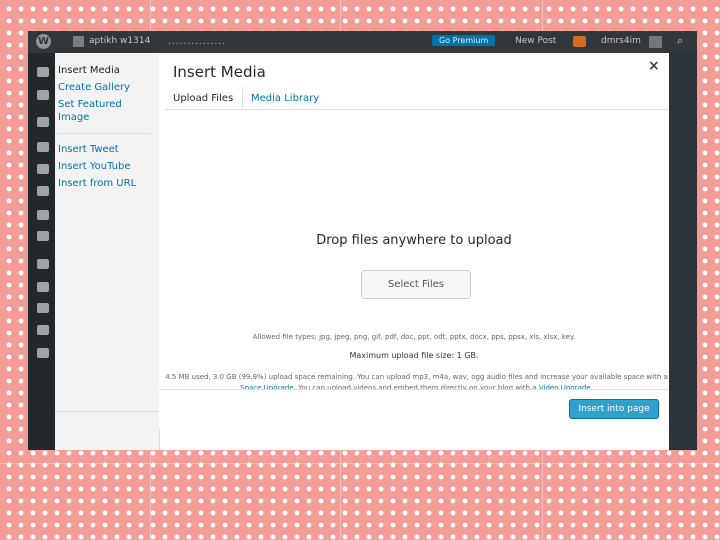 This screenshot has width=720, height=540. What do you see at coordinates (464, 40) in the screenshot?
I see `go-premium-button: Go Premium` at bounding box center [464, 40].